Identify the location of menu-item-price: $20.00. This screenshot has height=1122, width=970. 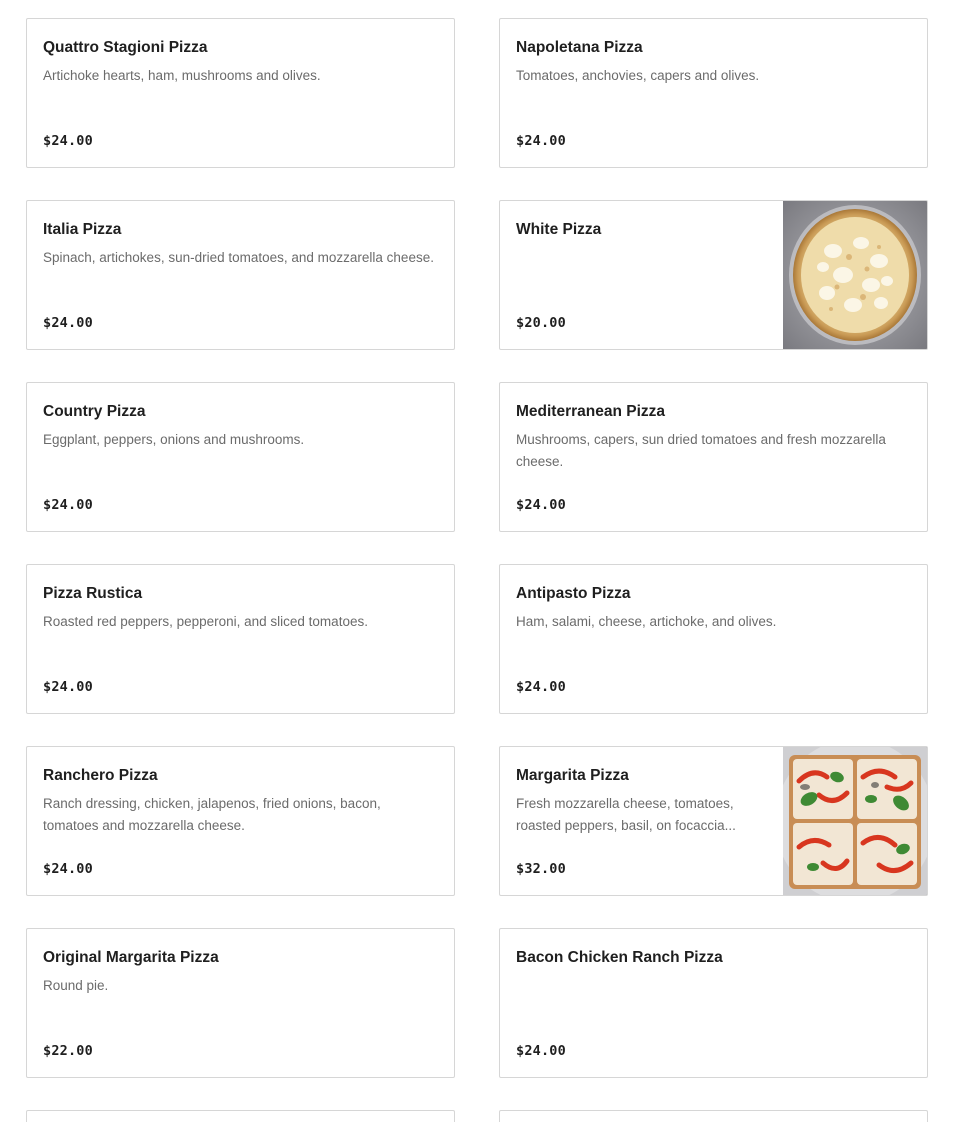
(541, 323).